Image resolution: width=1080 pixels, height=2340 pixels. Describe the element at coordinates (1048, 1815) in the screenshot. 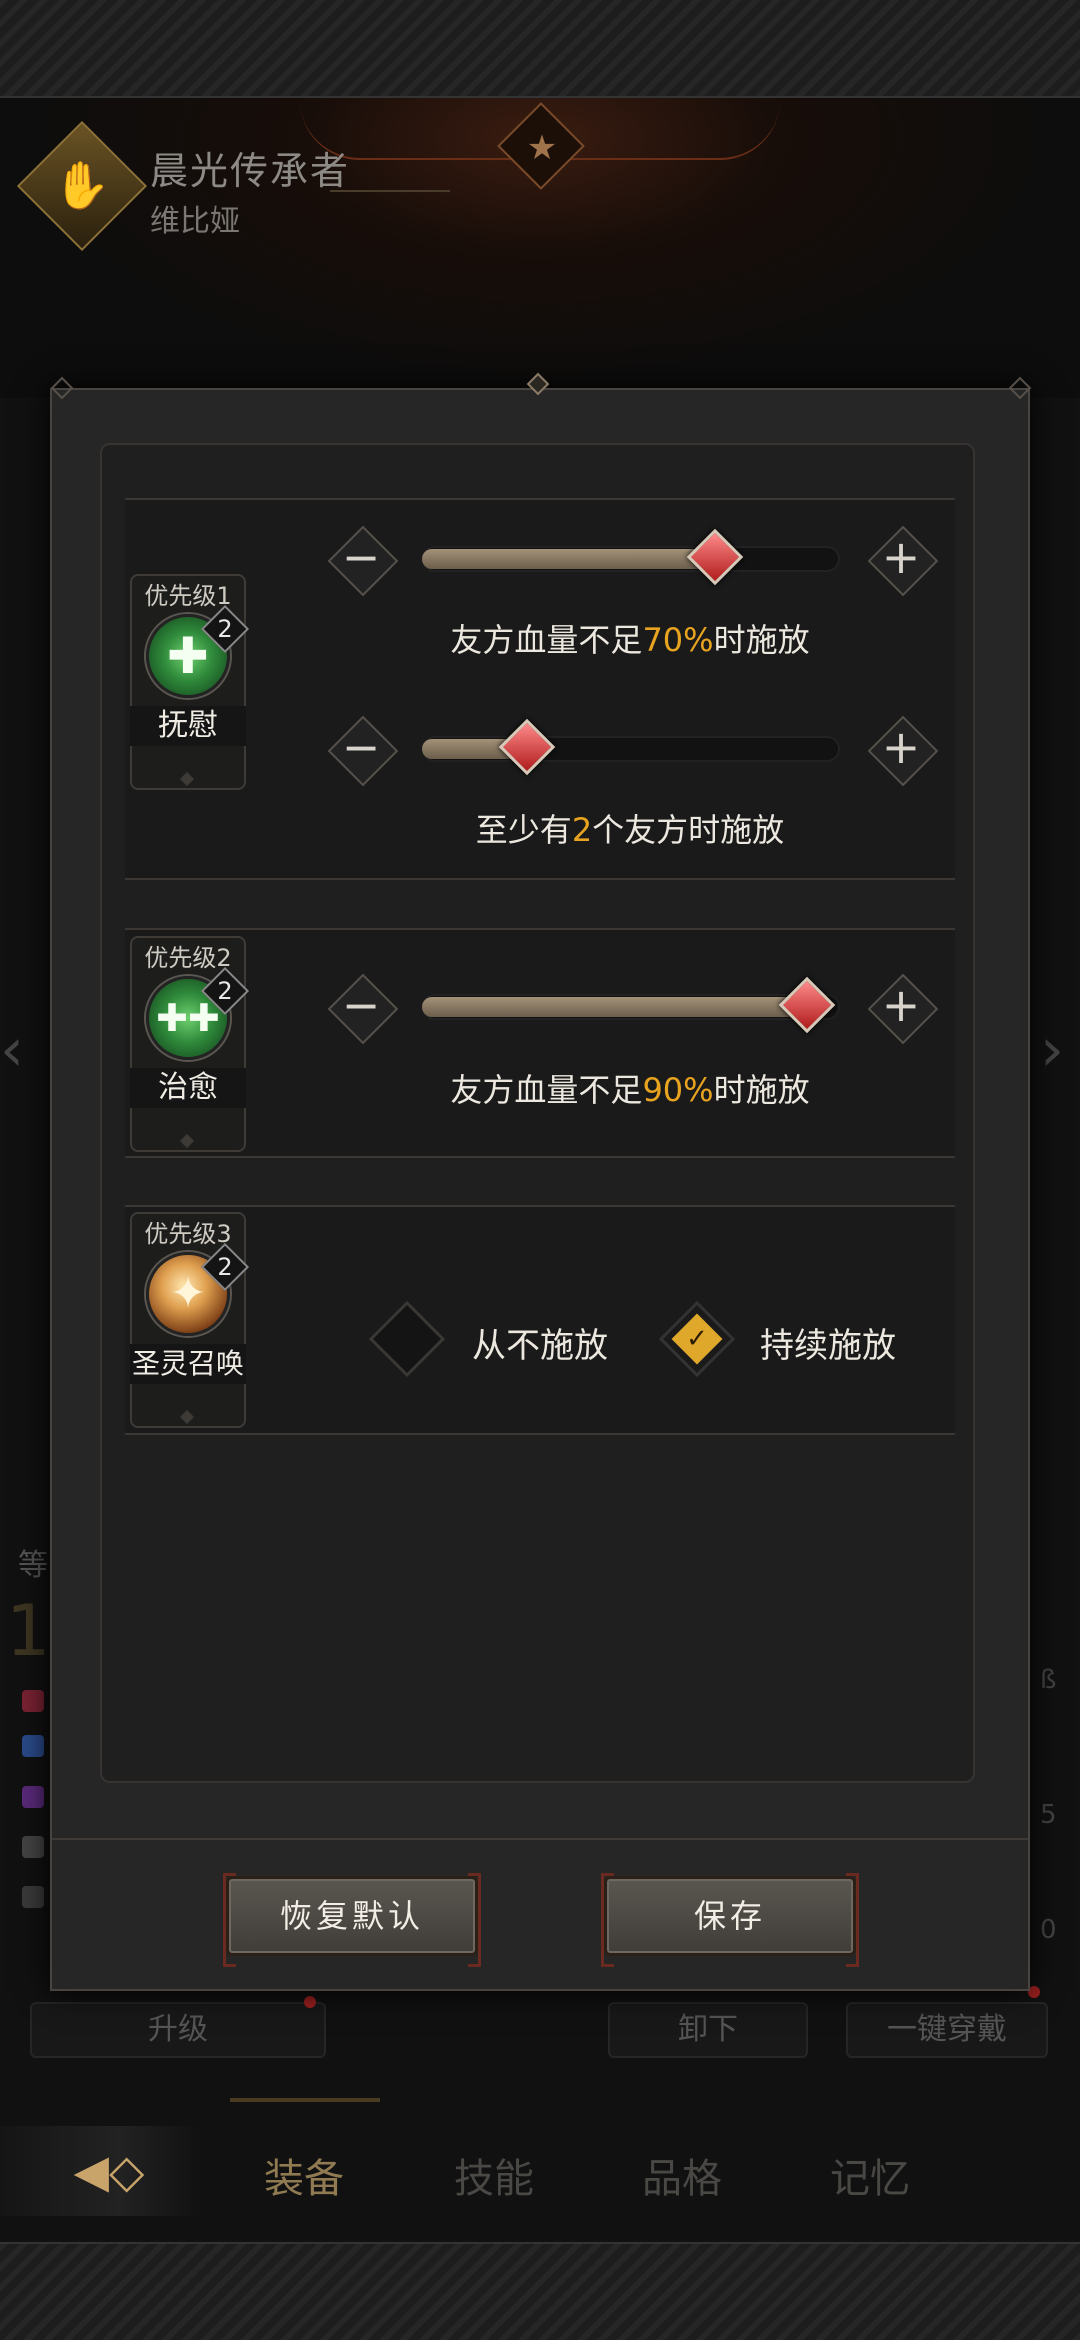

I see `background-mark: 5` at that location.